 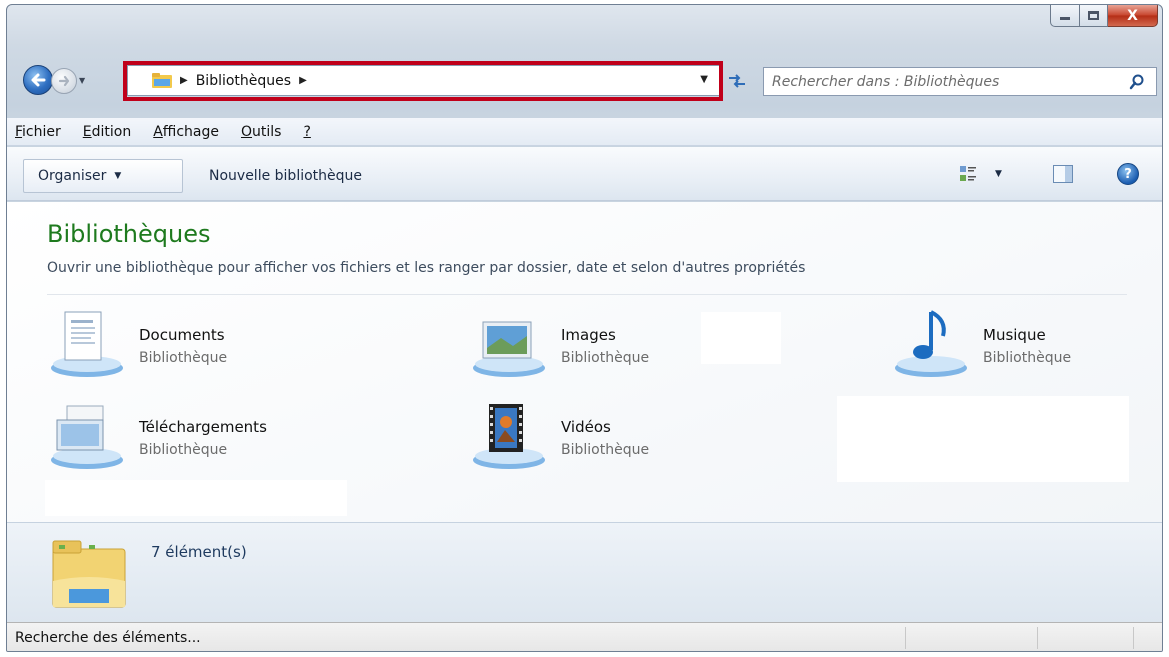 I want to click on menu-file-accelerator: F, so click(x=19, y=131).